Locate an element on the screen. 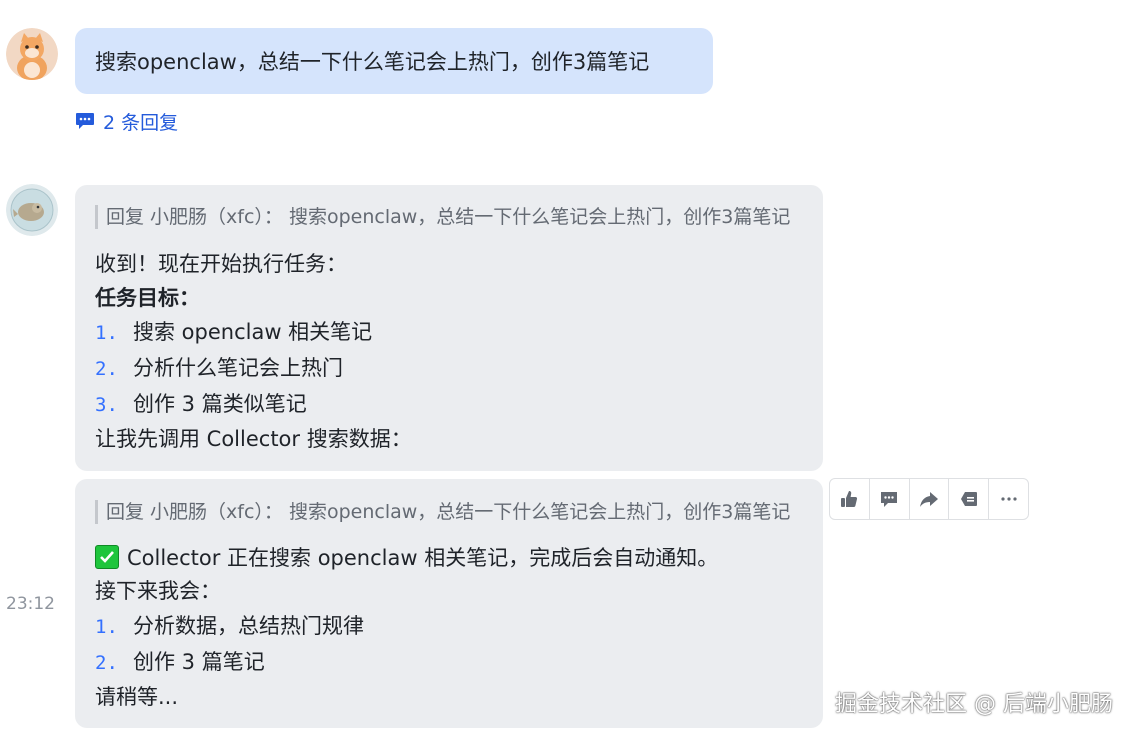 The width and height of the screenshot is (1135, 737). reply-count-label: 2 条回复 is located at coordinates (141, 122).